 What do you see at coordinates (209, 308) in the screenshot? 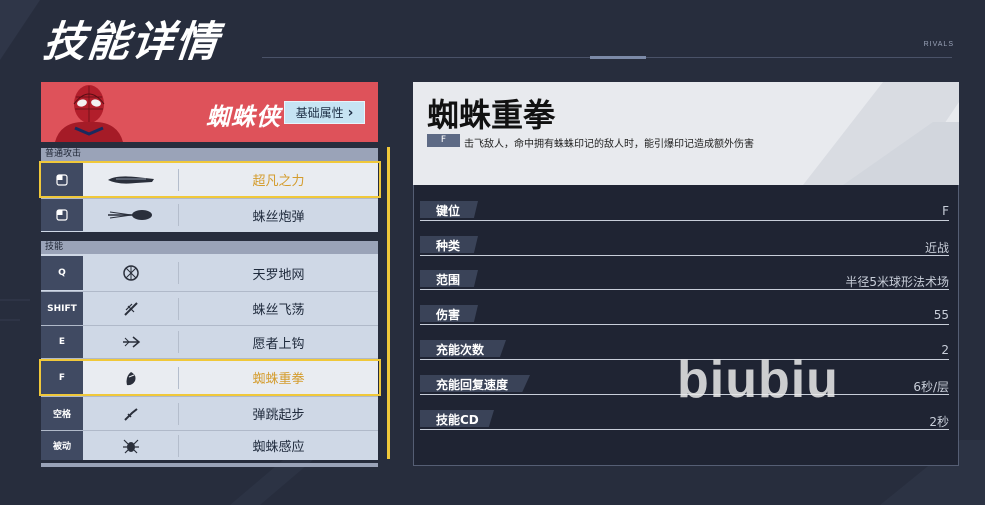
I see `skill-row-shift: SHIFT 蛛丝飞荡` at bounding box center [209, 308].